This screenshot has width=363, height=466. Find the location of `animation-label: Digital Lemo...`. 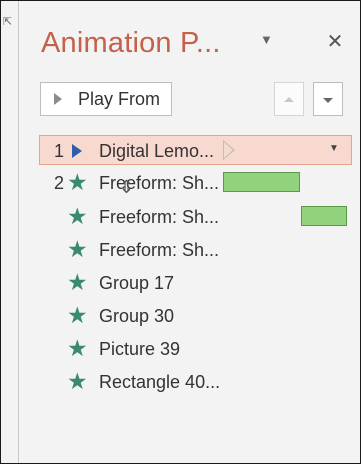

animation-label: Digital Lemo... is located at coordinates (157, 151).